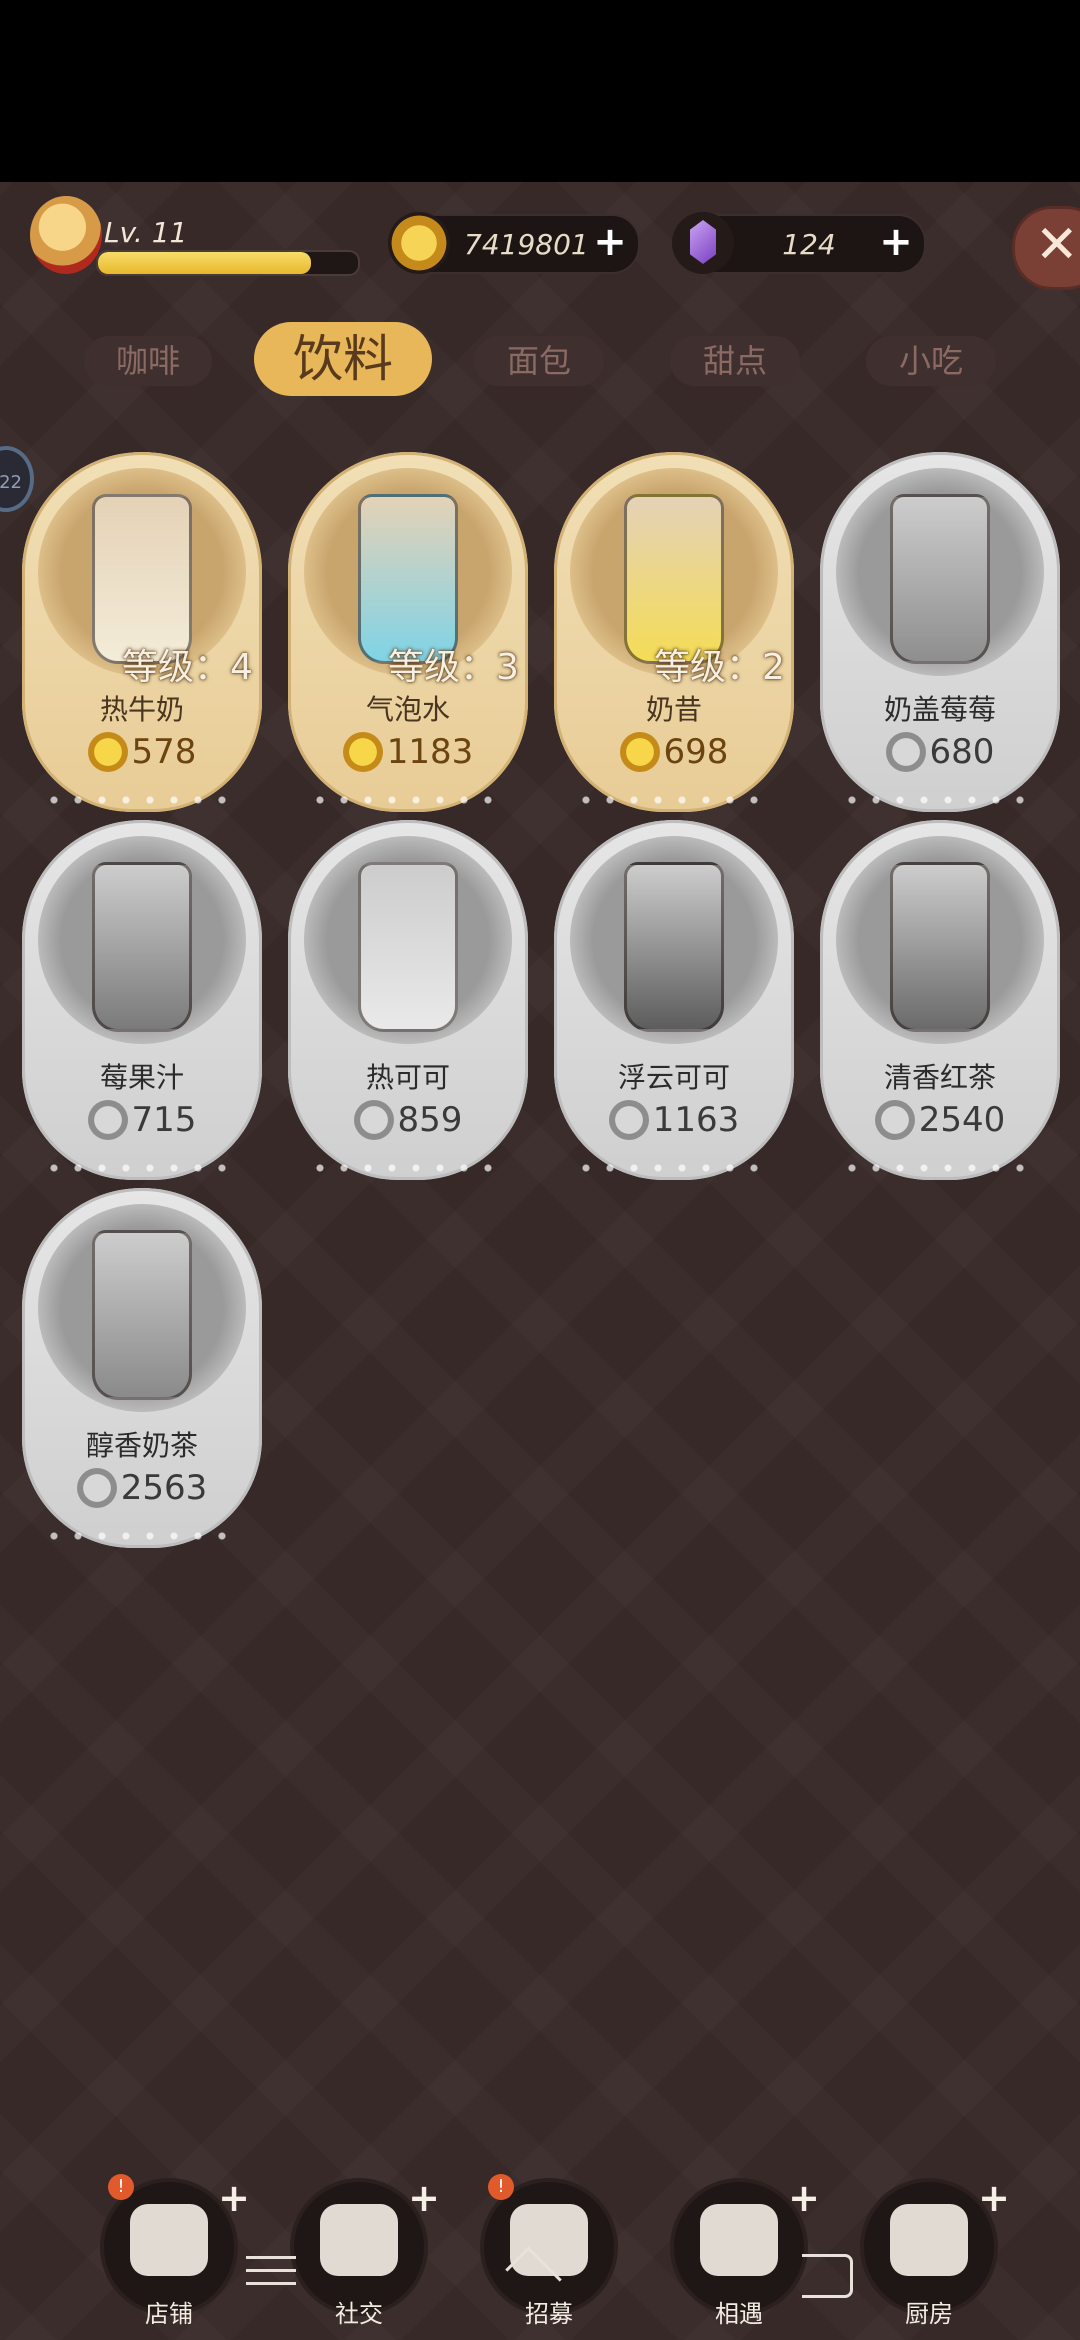  I want to click on drink-card: 等级：2 奶昔 698, so click(674, 632).